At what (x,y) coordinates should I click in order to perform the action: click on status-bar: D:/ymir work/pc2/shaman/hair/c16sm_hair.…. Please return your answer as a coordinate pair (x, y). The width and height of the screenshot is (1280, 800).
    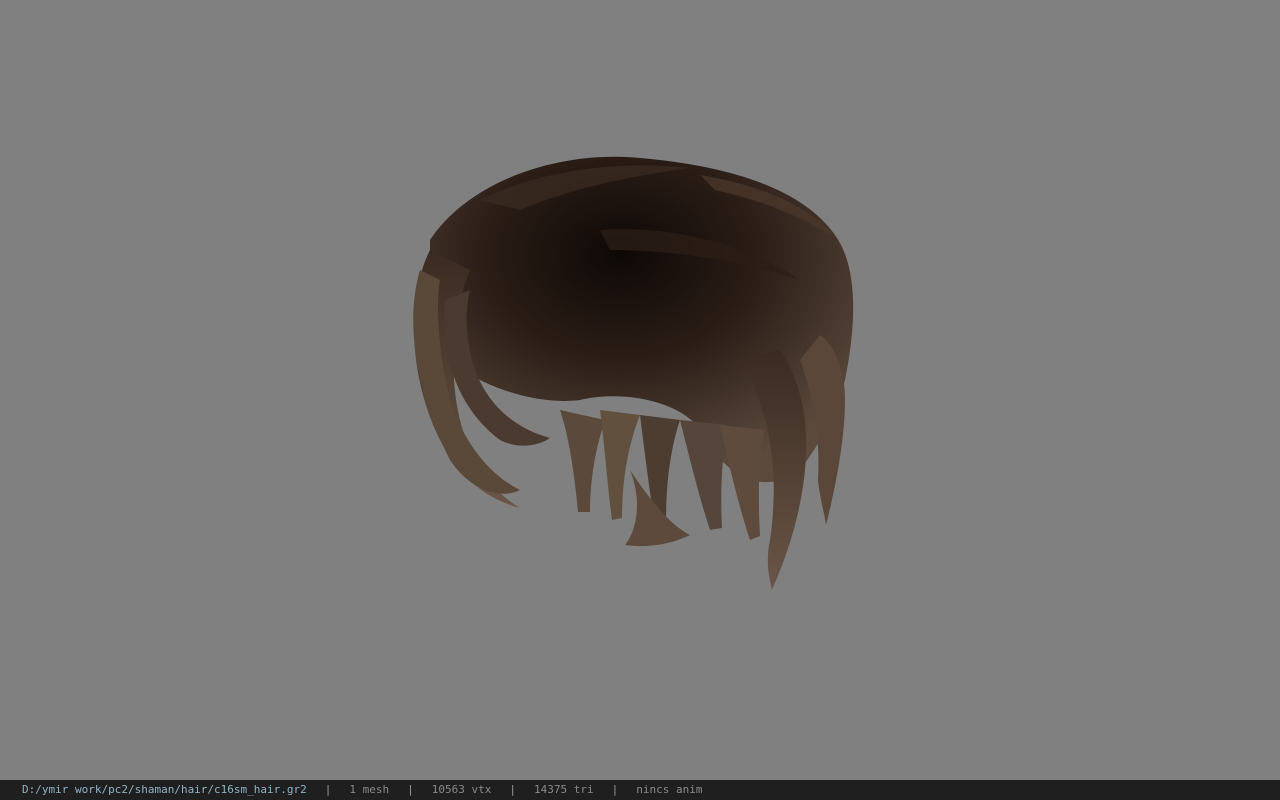
    Looking at the image, I should click on (640, 790).